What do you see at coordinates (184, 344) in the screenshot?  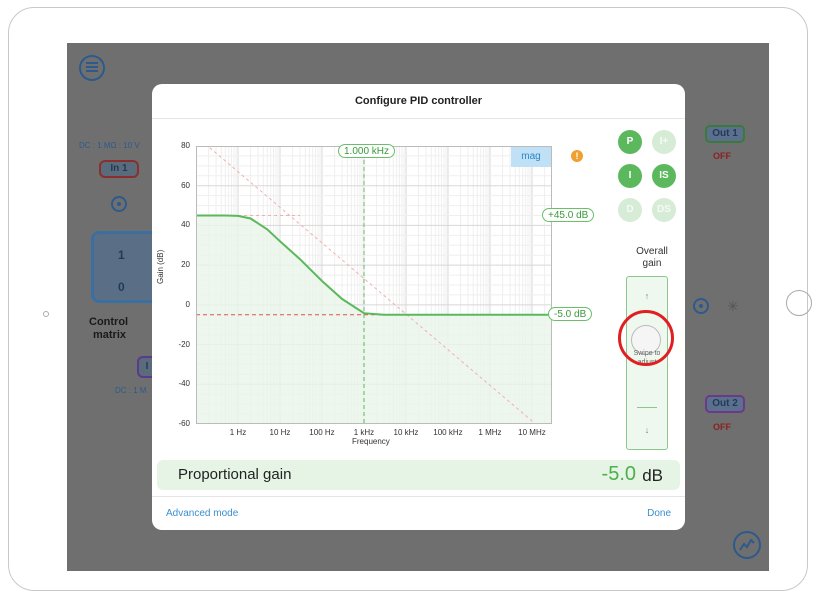 I see `y-tick-label: -20` at bounding box center [184, 344].